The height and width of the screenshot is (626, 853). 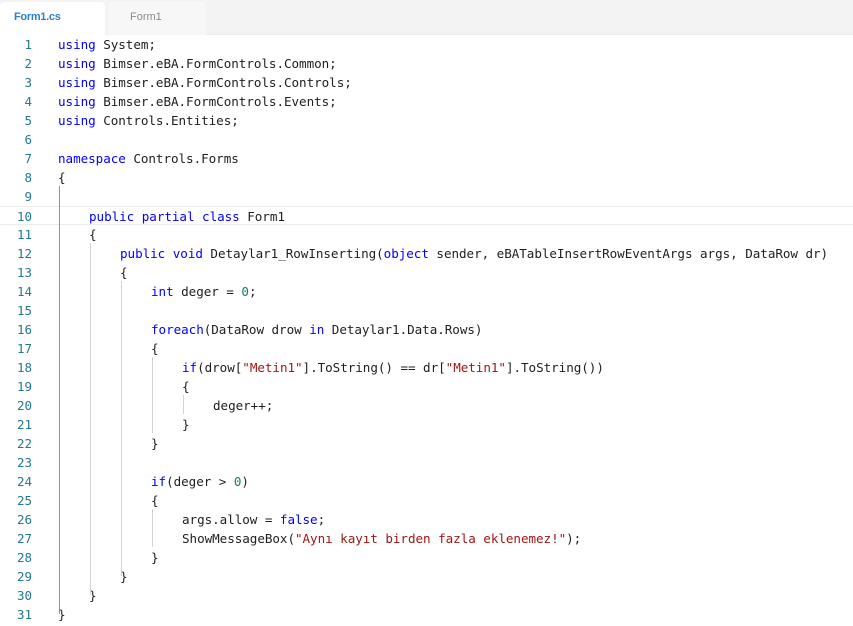 What do you see at coordinates (554, 367) in the screenshot?
I see `code-text: ].ToString())` at bounding box center [554, 367].